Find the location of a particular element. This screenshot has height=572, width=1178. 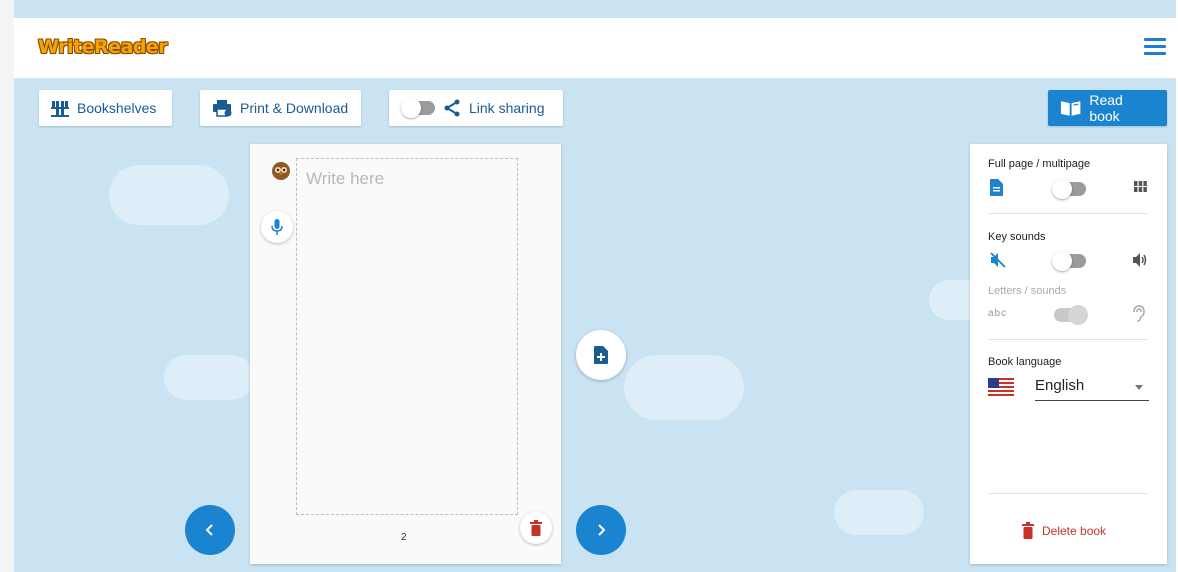

previous-page-button is located at coordinates (210, 530).